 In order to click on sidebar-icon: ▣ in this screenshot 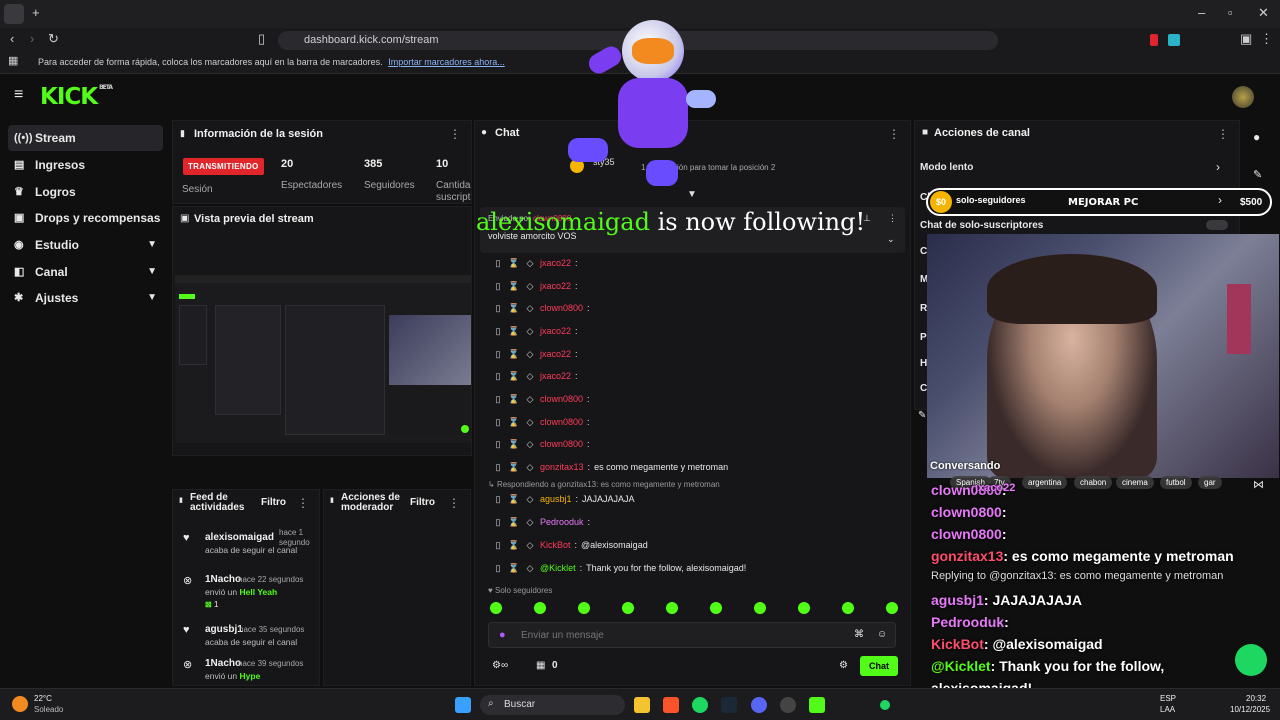, I will do `click(1246, 39)`.